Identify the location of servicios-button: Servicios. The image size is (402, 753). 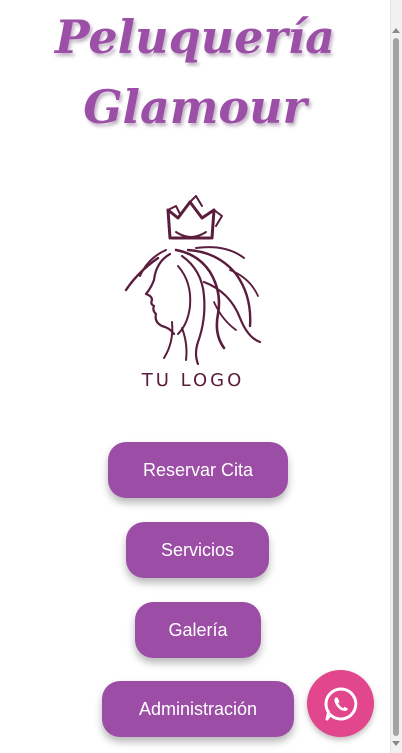
(197, 550).